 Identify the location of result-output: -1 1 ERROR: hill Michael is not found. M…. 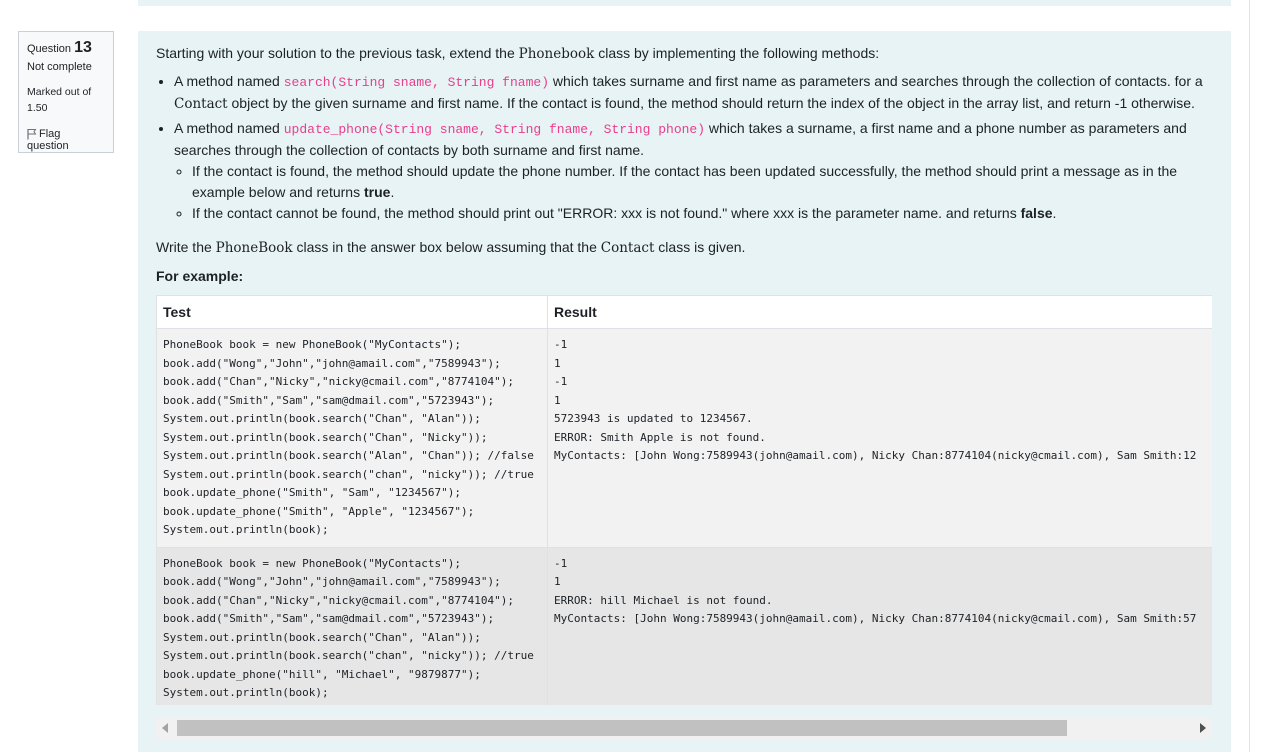
(875, 591).